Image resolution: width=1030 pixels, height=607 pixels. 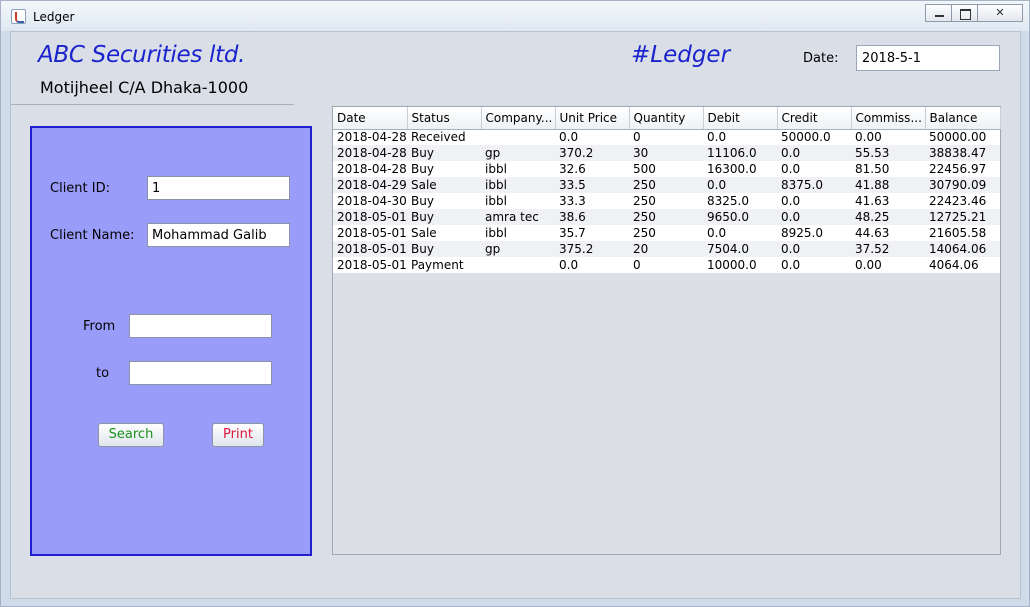 I want to click on table-cell, so click(x=518, y=137).